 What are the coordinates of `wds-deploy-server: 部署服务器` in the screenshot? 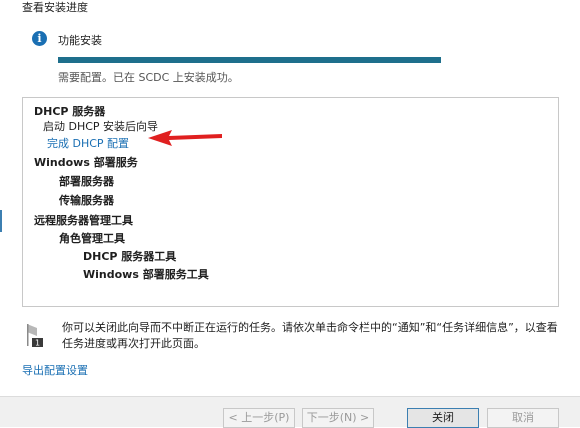 It's located at (86, 181).